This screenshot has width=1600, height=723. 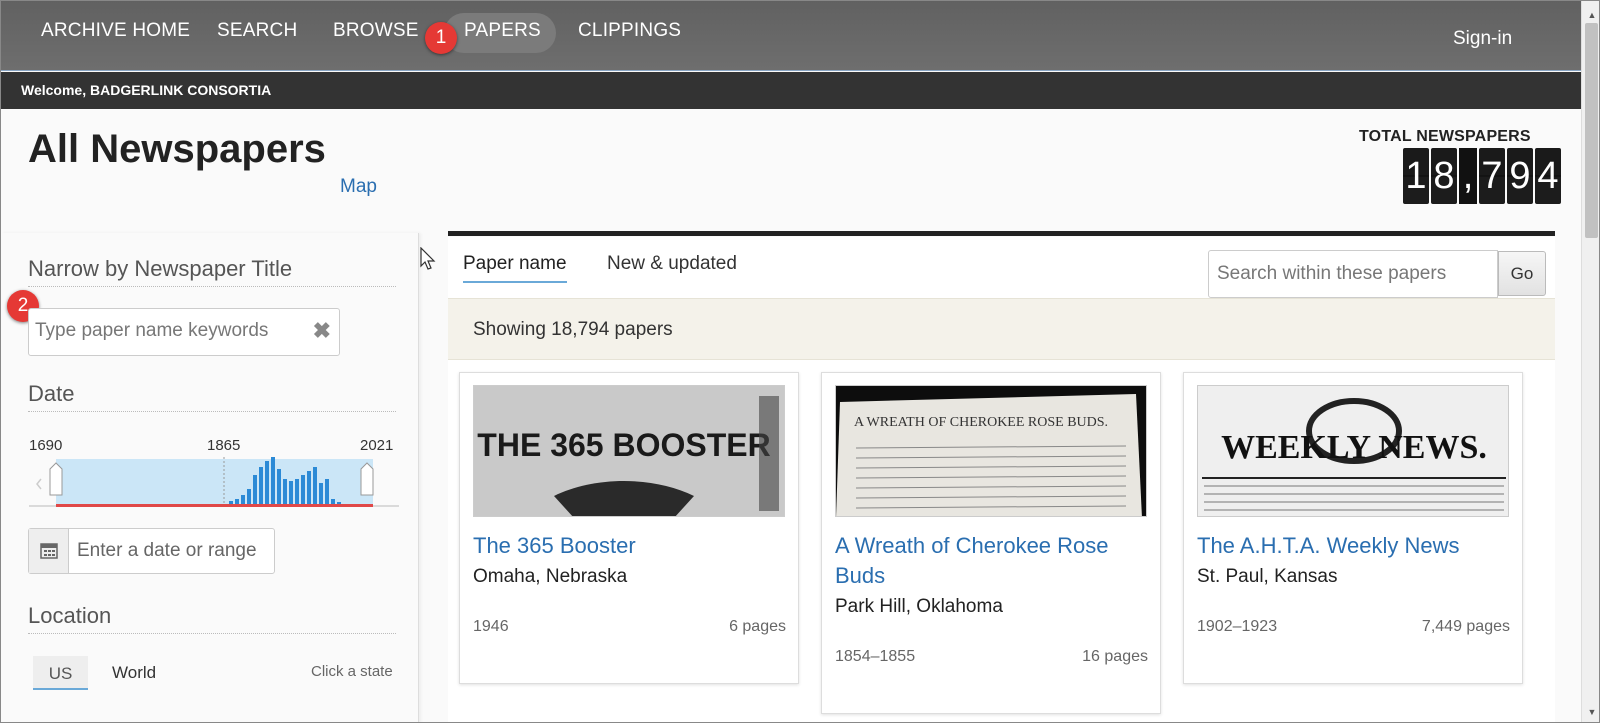 What do you see at coordinates (1001, 329) in the screenshot?
I see `results-summary-bar: Showing 18,794 papers` at bounding box center [1001, 329].